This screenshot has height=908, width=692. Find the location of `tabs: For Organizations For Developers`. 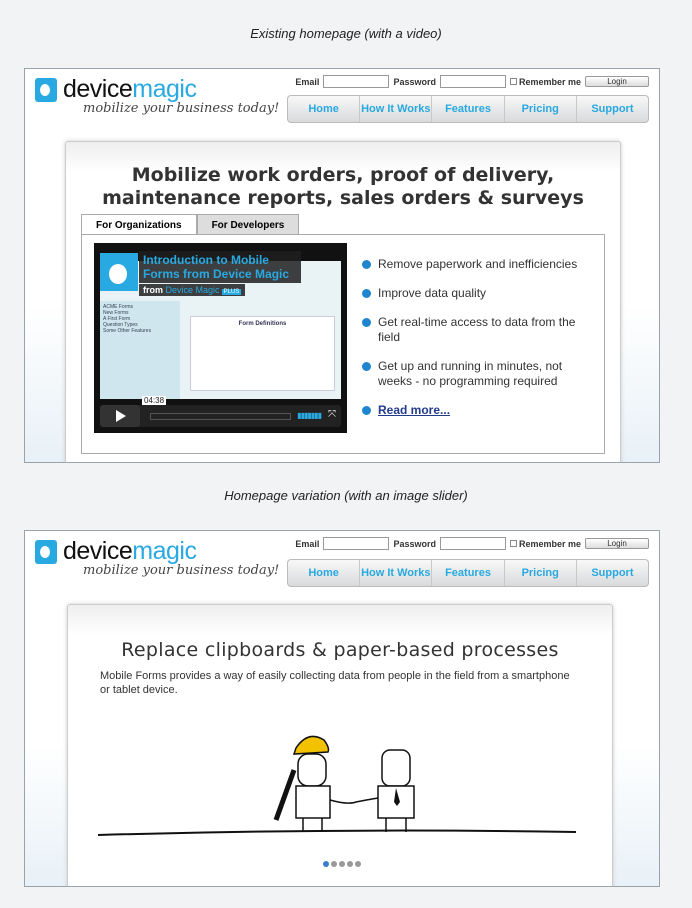

tabs: For Organizations For Developers is located at coordinates (190, 225).